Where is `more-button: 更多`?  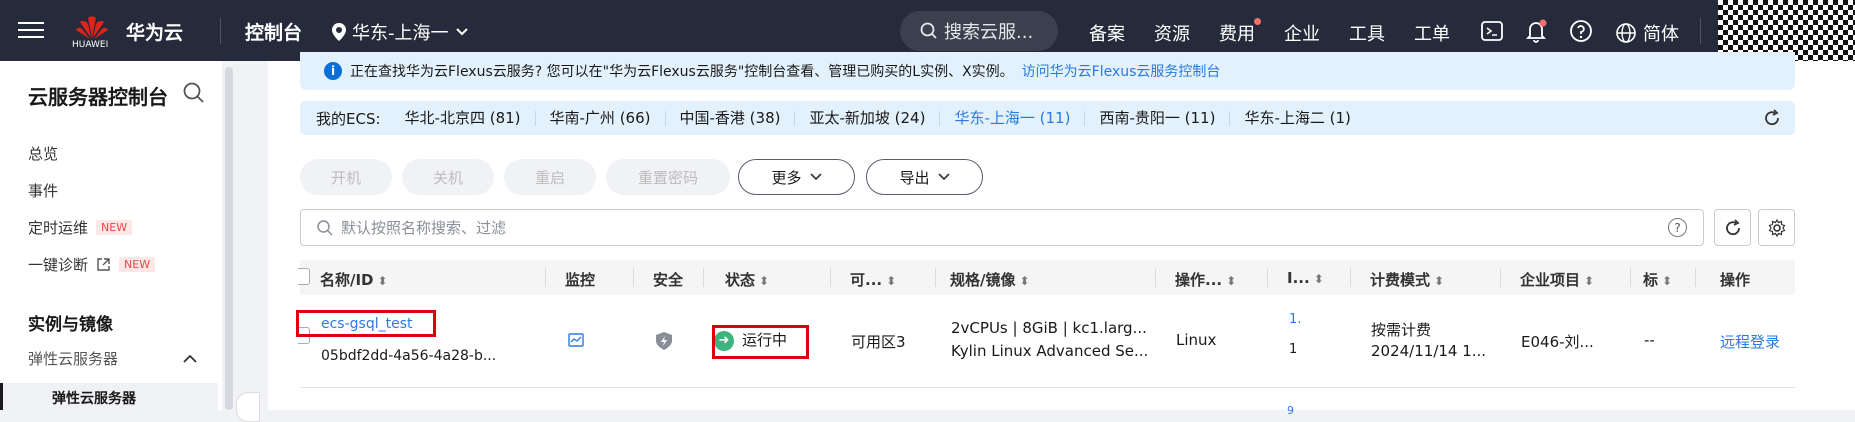 more-button: 更多 is located at coordinates (796, 177).